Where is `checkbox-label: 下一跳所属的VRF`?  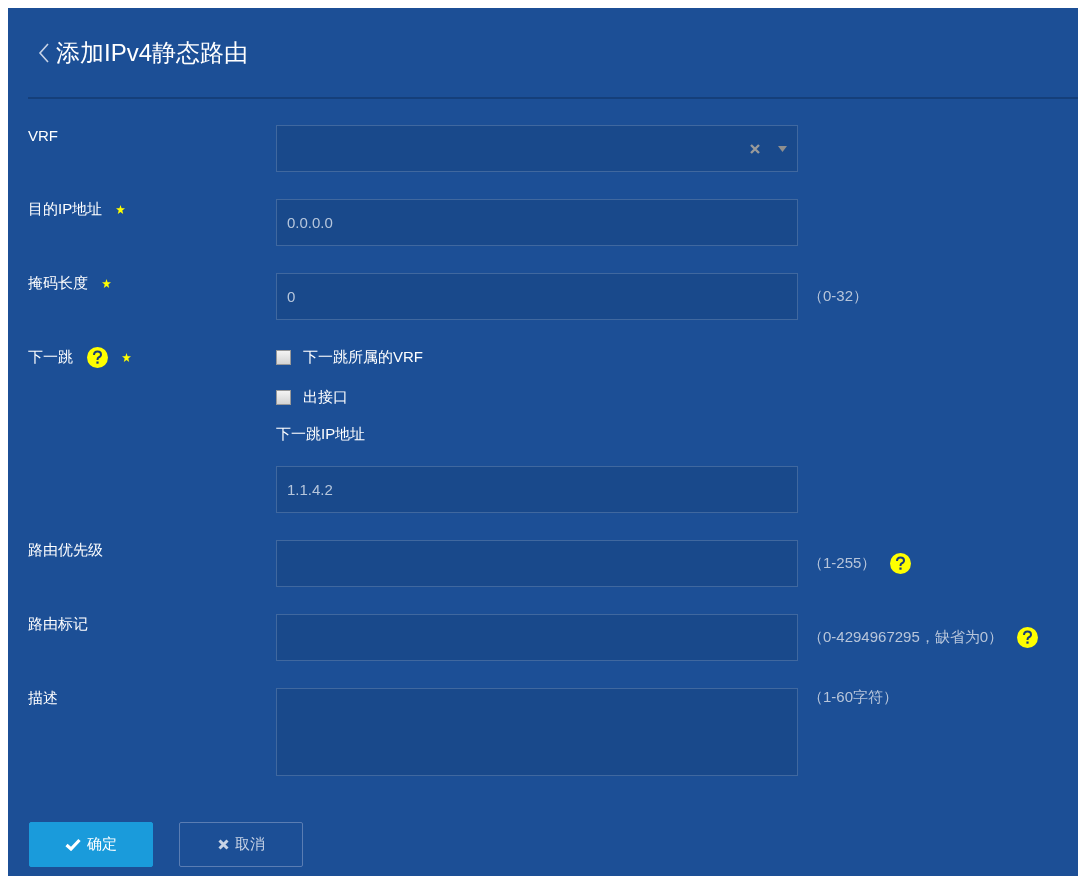
checkbox-label: 下一跳所属的VRF is located at coordinates (363, 357).